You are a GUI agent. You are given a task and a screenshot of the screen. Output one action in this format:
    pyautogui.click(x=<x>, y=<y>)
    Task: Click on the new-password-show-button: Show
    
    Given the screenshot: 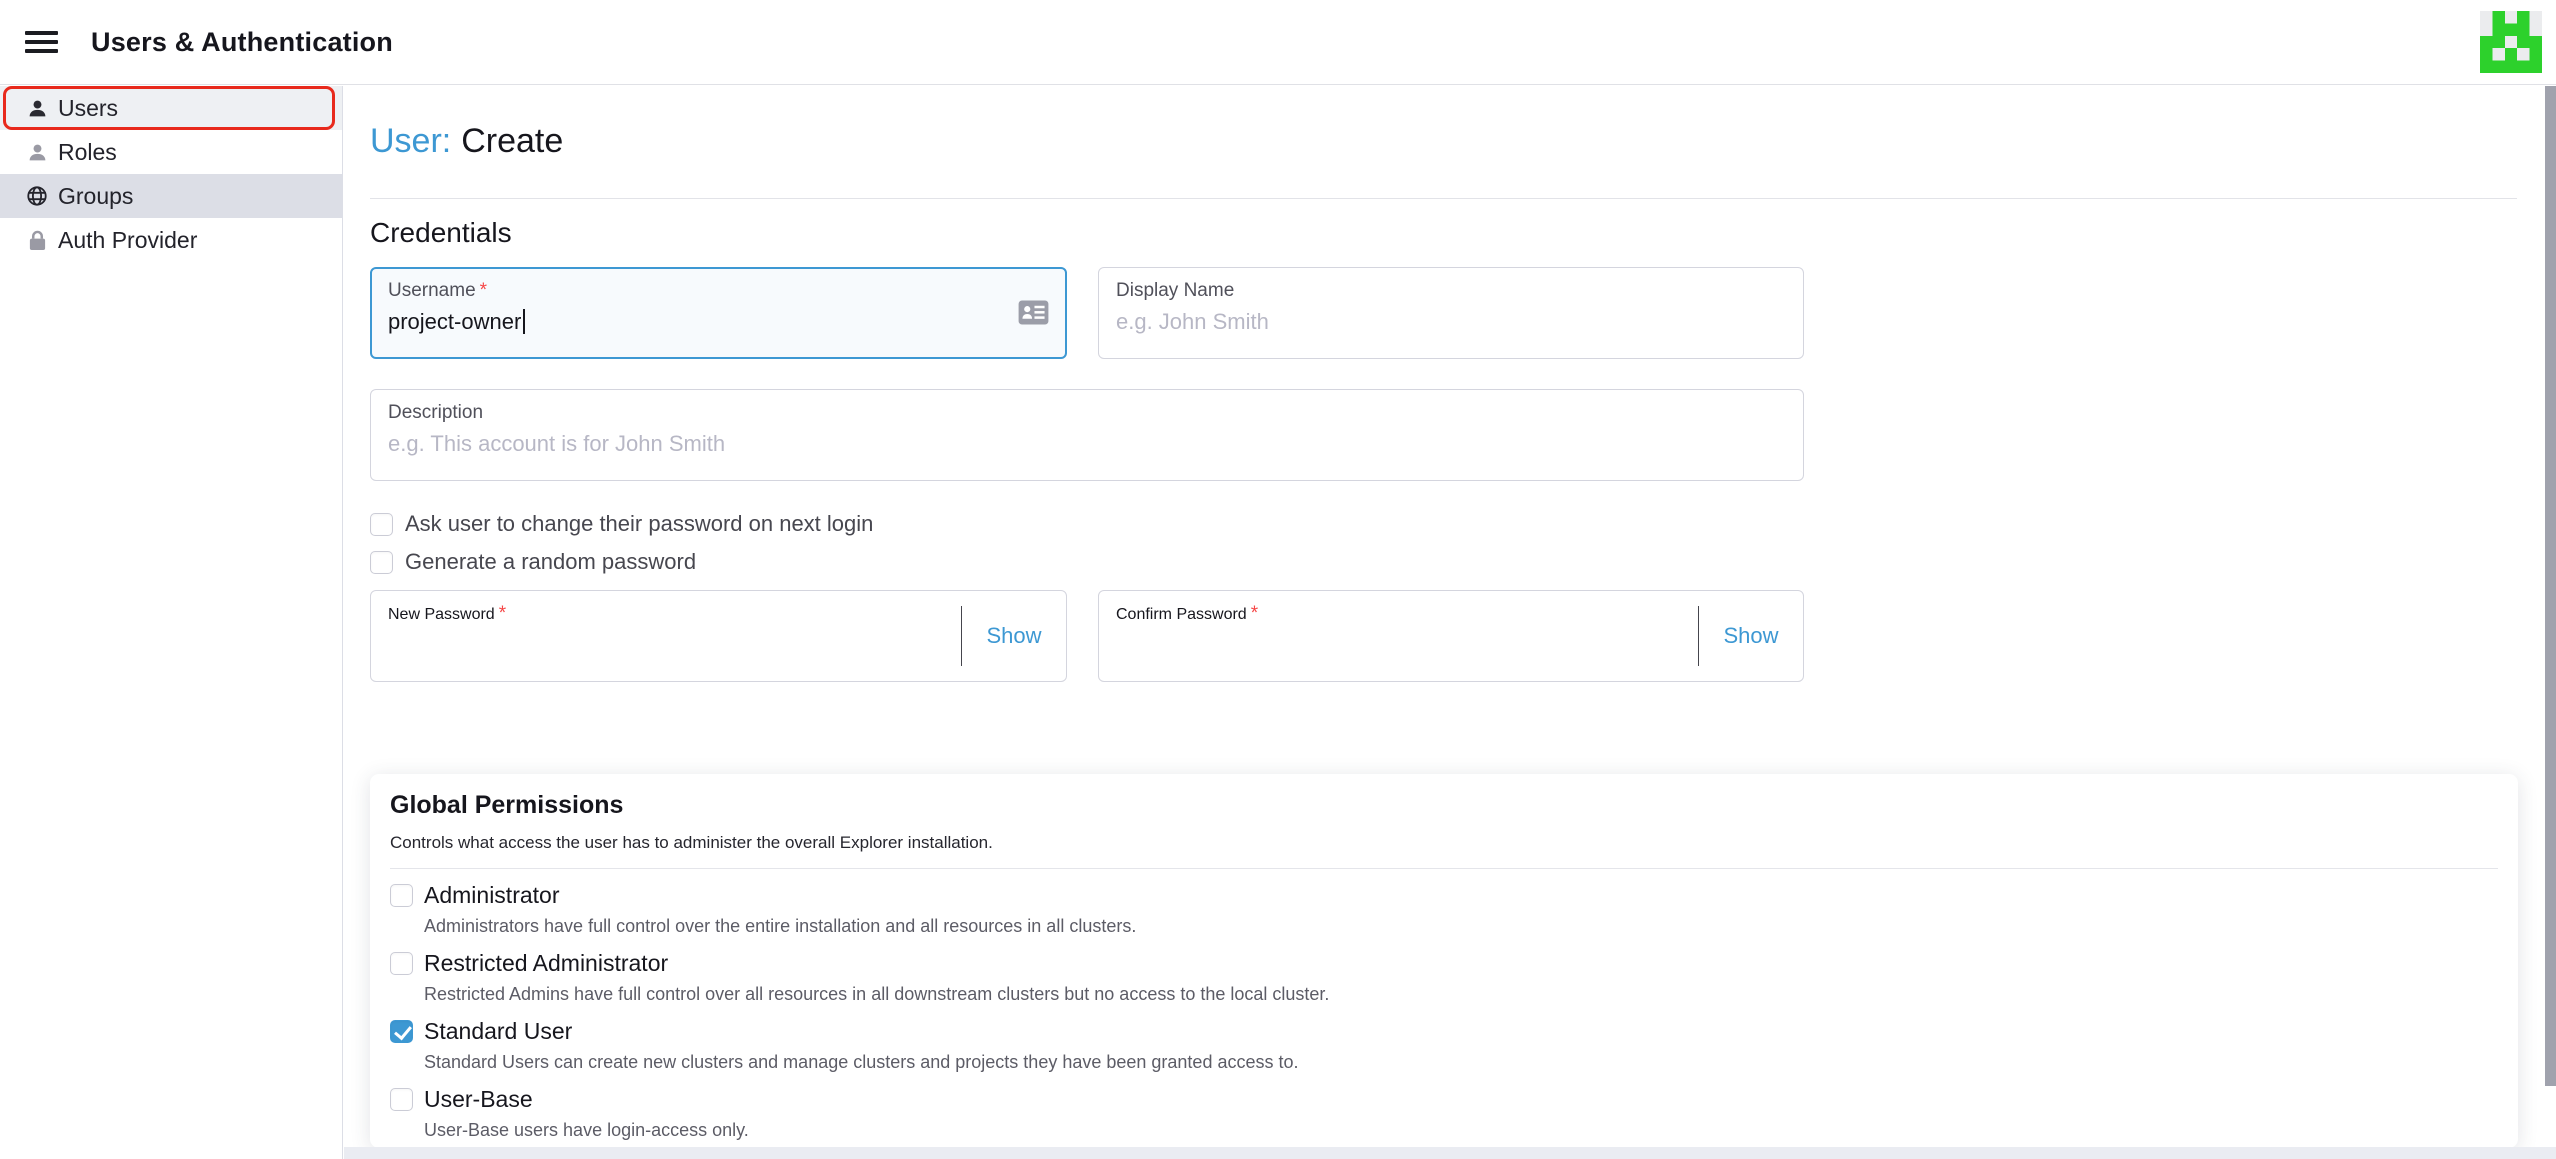 What is the action you would take?
    pyautogui.click(x=1014, y=636)
    